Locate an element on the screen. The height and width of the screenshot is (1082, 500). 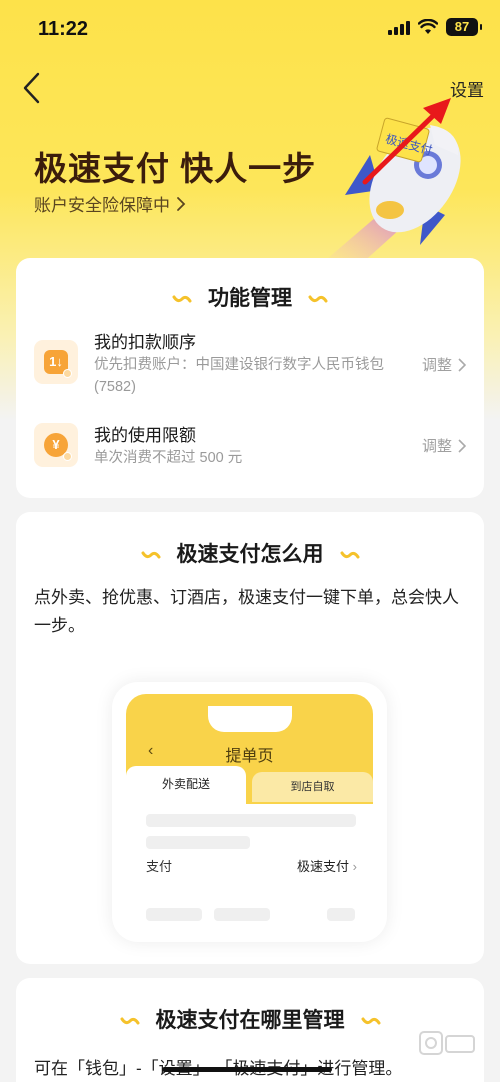
deduction-order-row: 1↓ 我的扣款顺序 优先扣费账户：中国建设银行数字人民币钱包(7582) 调整 is located at coordinates (250, 368).